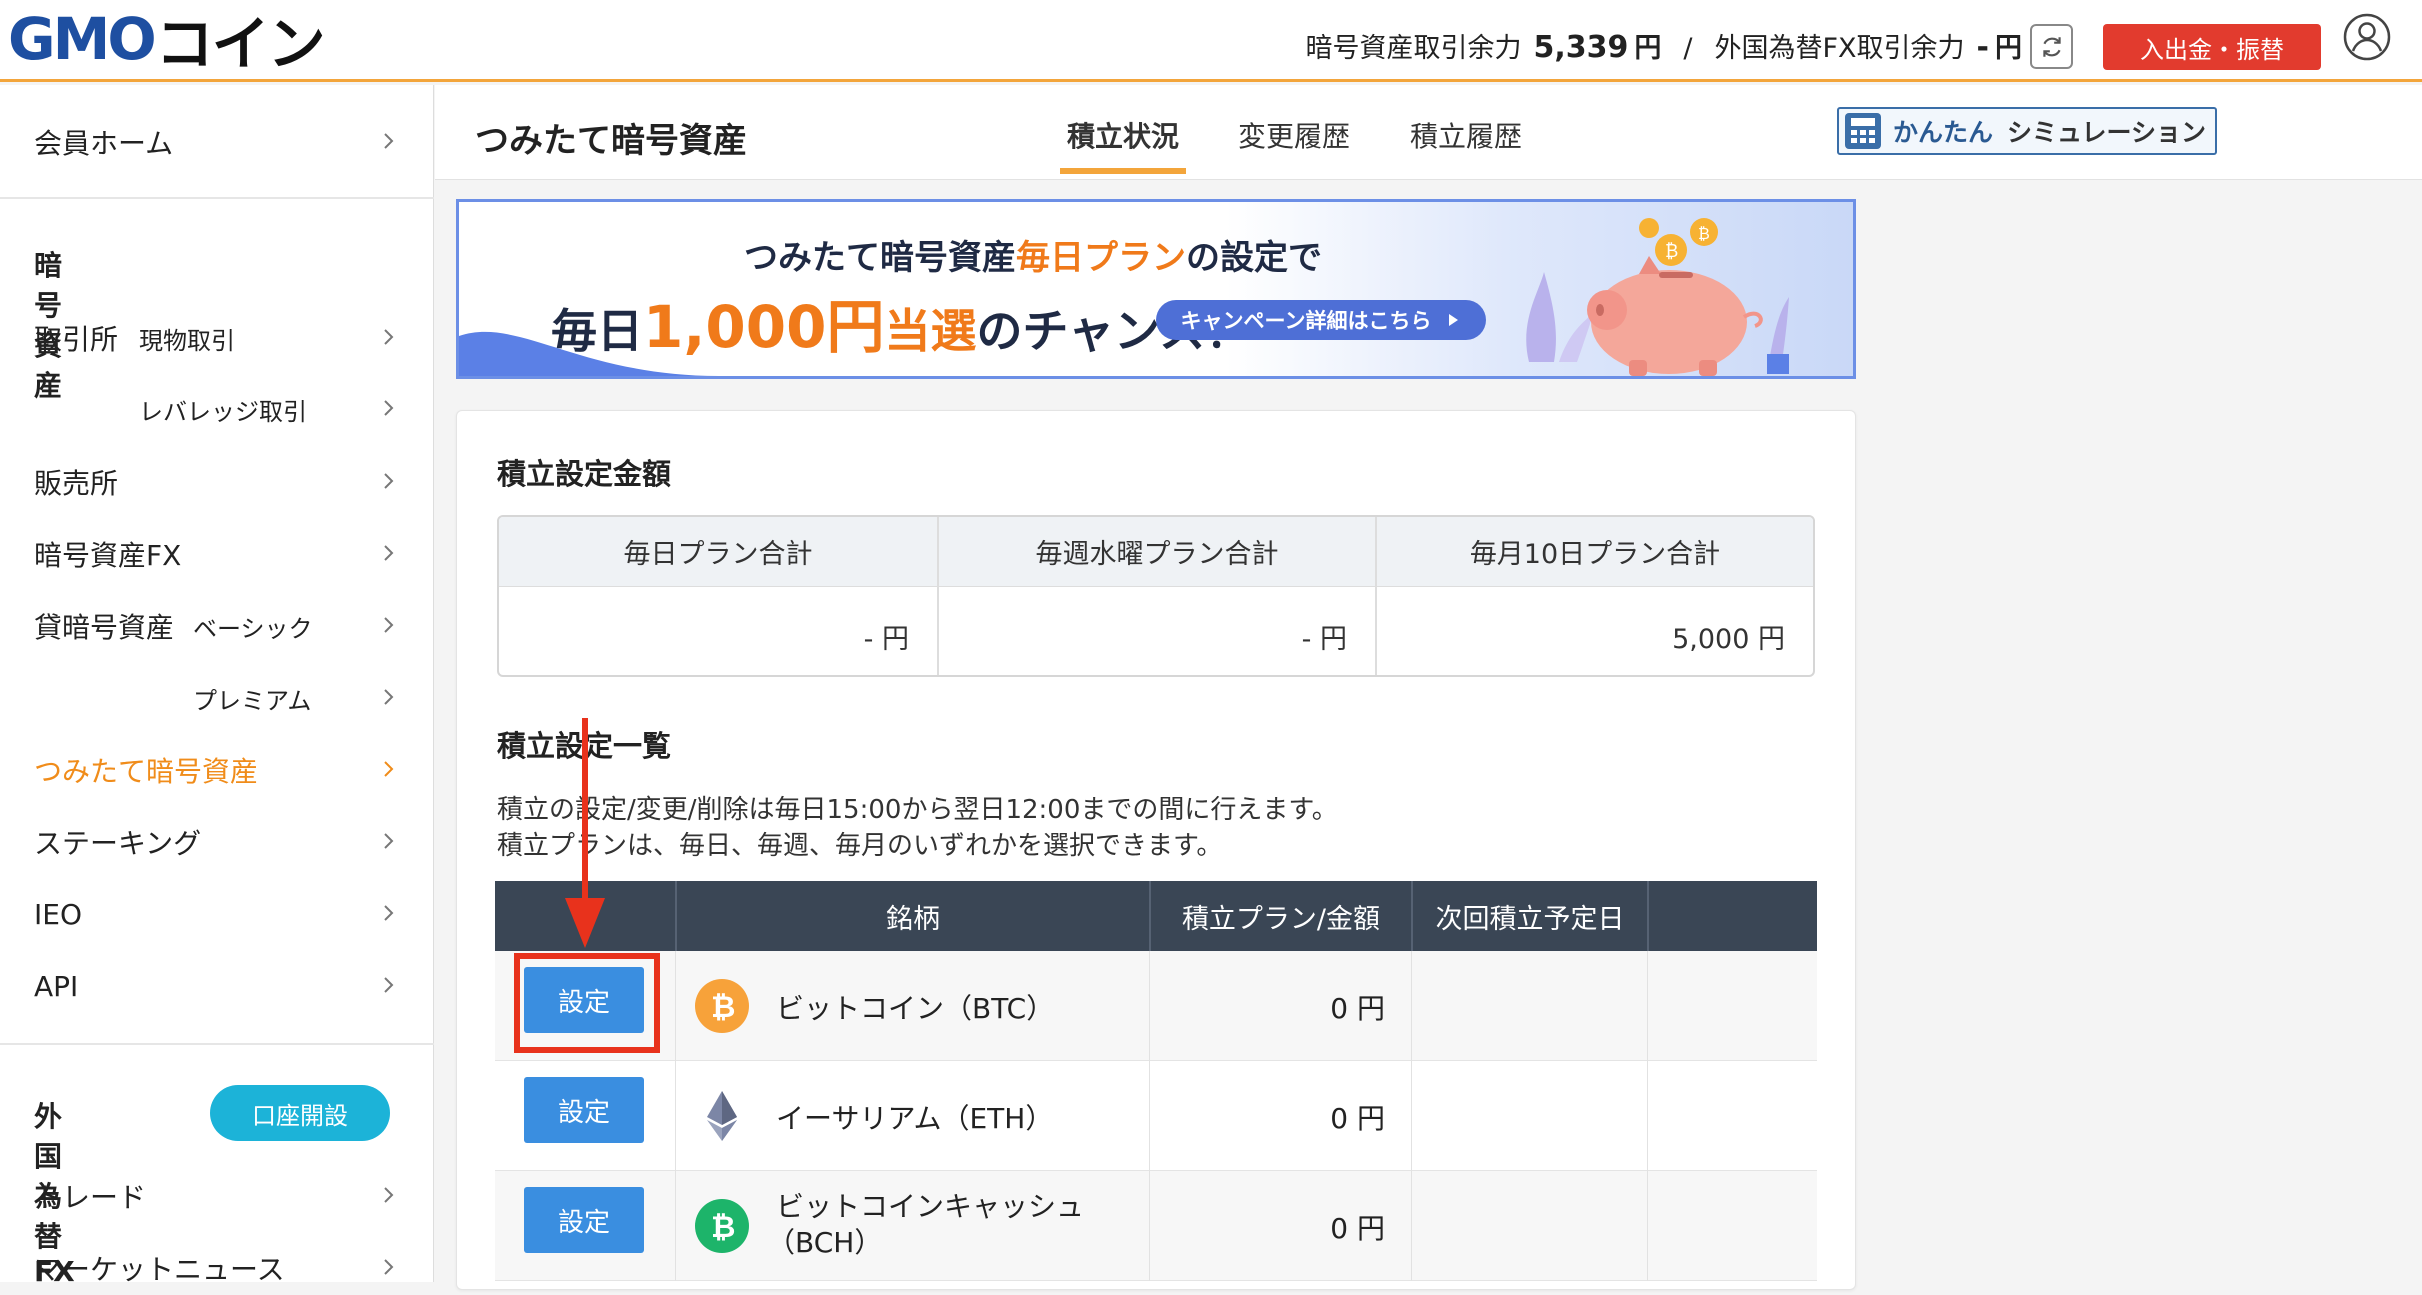 This screenshot has width=2422, height=1295. What do you see at coordinates (217, 482) in the screenshot?
I see `sidebar-item-sales: 販売所` at bounding box center [217, 482].